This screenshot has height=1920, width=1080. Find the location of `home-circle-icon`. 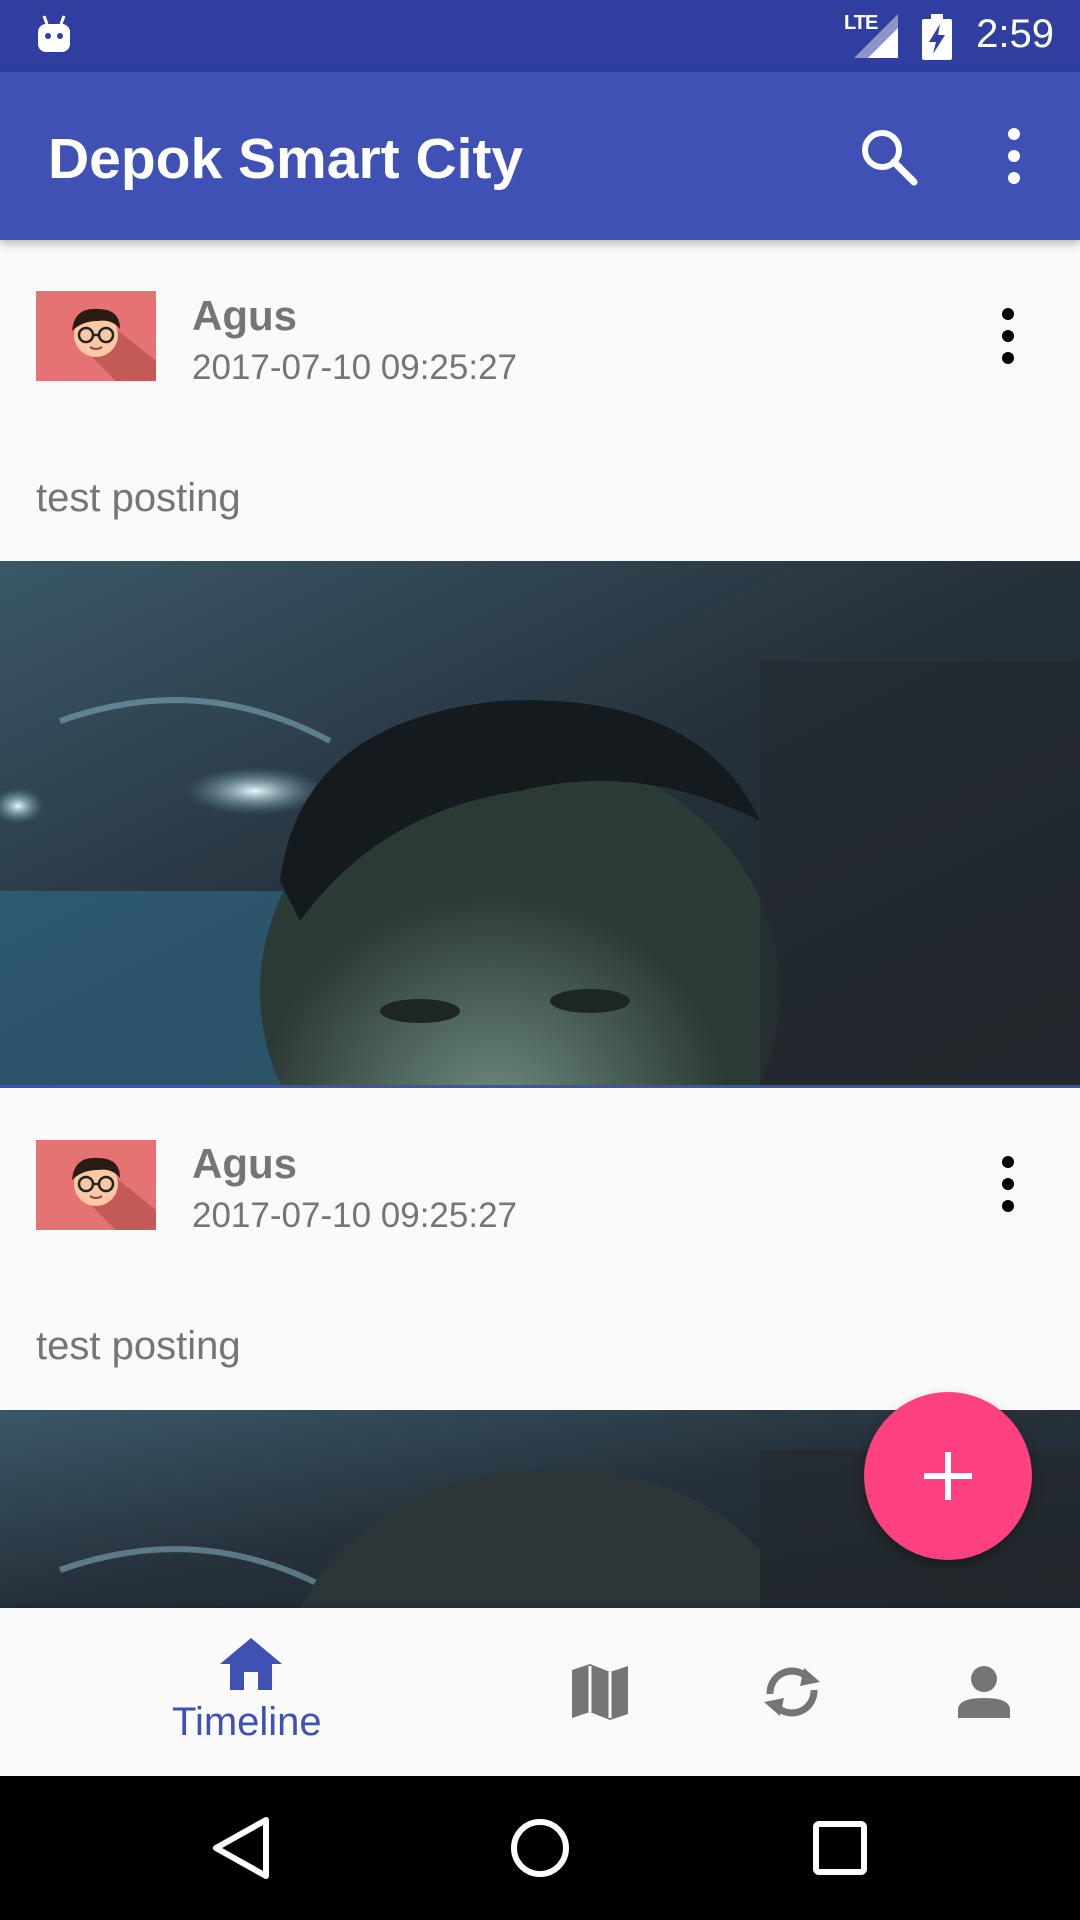

home-circle-icon is located at coordinates (540, 1848).